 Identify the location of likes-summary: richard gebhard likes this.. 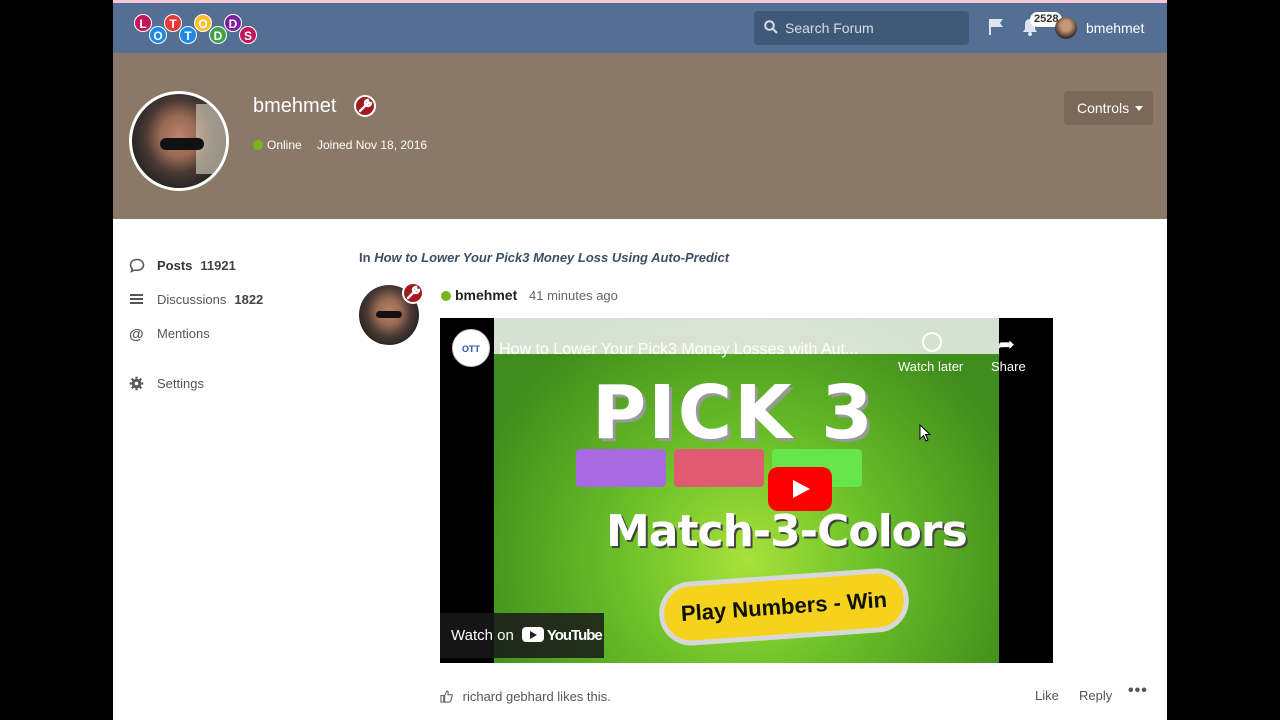
(525, 696).